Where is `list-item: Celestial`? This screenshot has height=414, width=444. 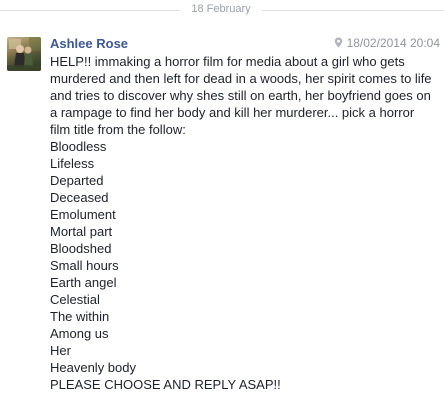 list-item: Celestial is located at coordinates (75, 299).